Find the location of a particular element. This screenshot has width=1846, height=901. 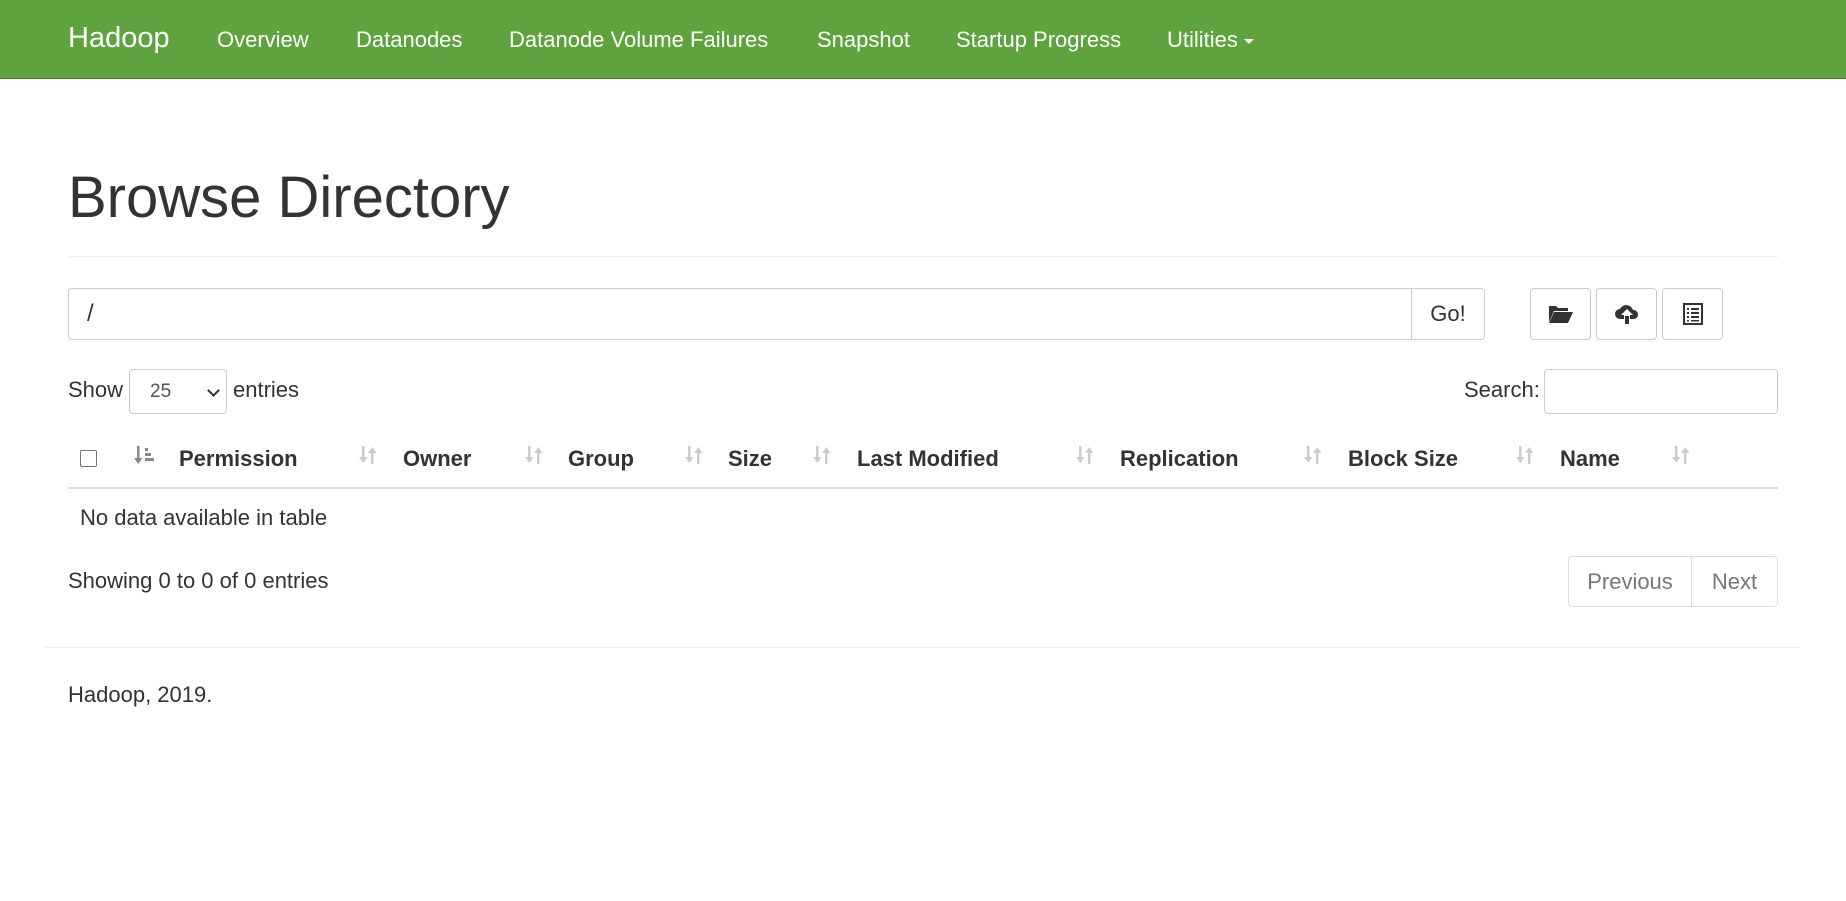

show-label: Show is located at coordinates (96, 389).